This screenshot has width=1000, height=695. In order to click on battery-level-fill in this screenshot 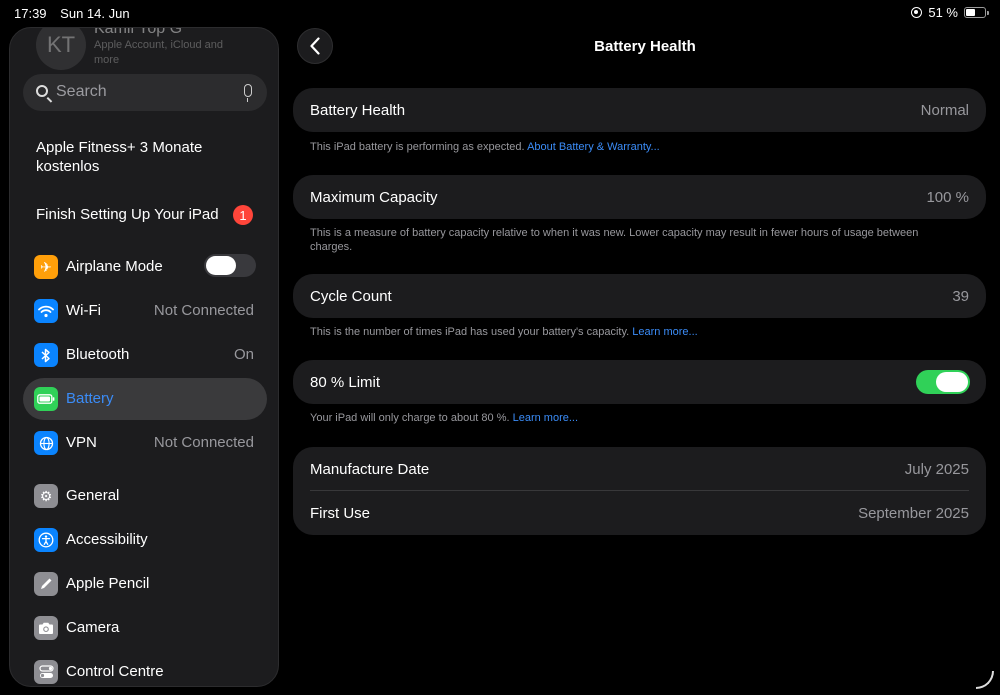, I will do `click(970, 12)`.